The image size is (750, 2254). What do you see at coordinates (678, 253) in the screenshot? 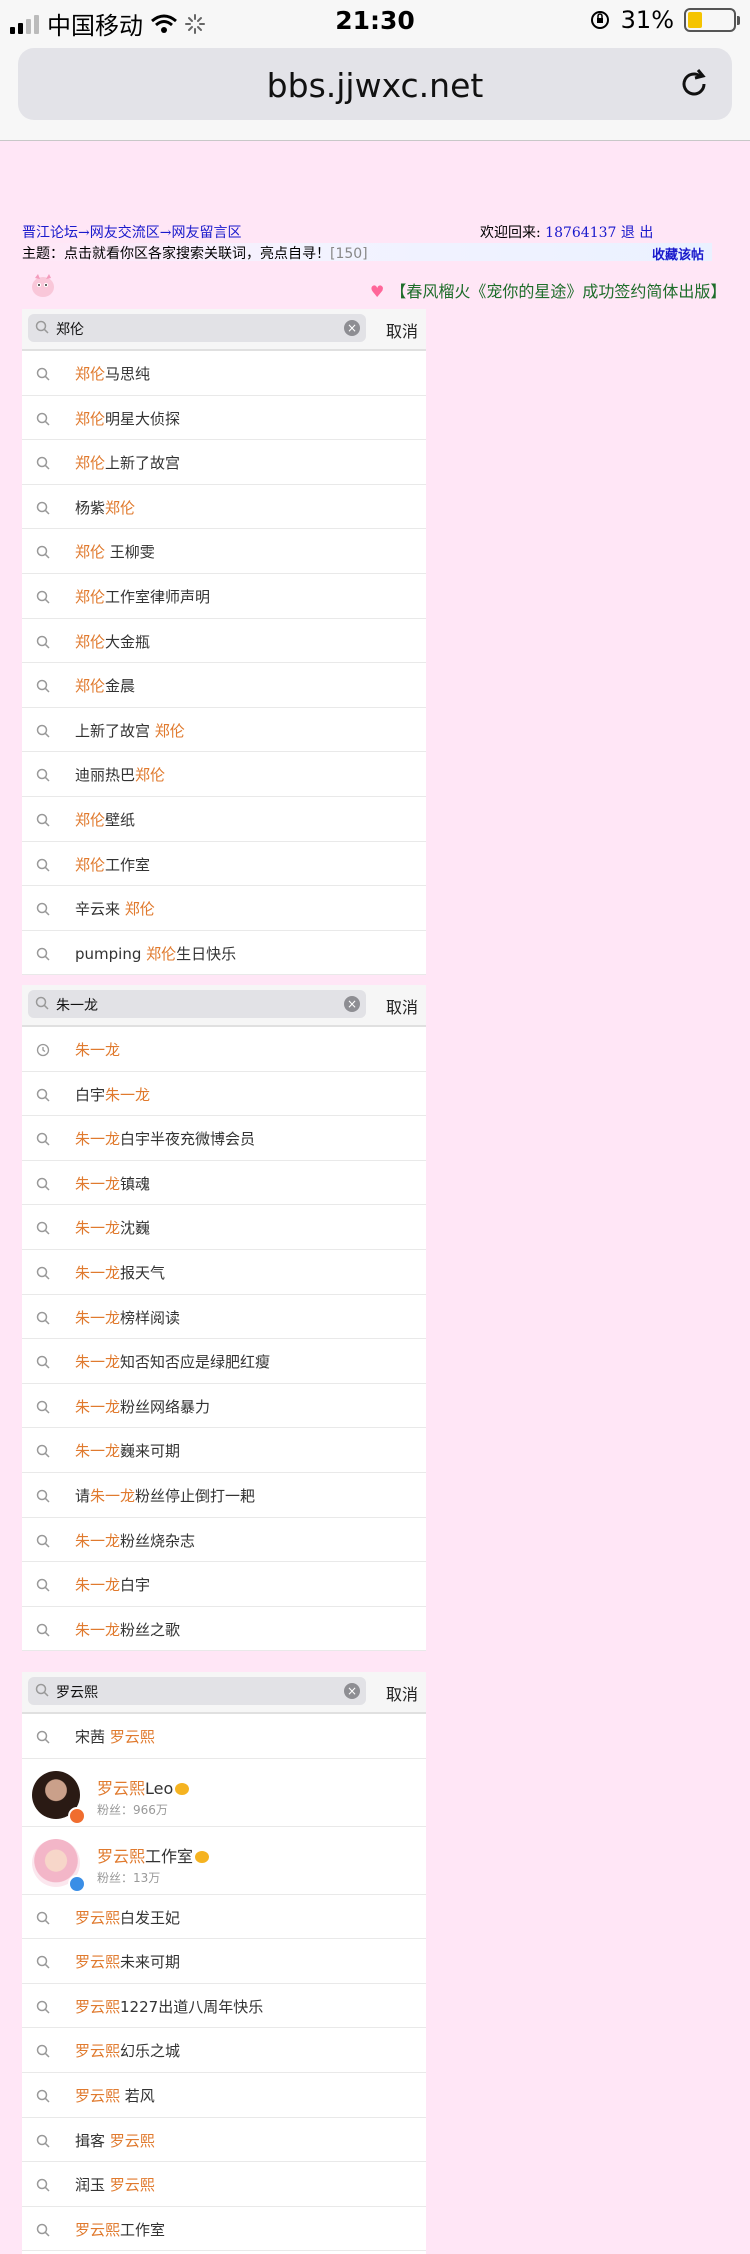
I see `favorite-link: 收藏该帖` at bounding box center [678, 253].